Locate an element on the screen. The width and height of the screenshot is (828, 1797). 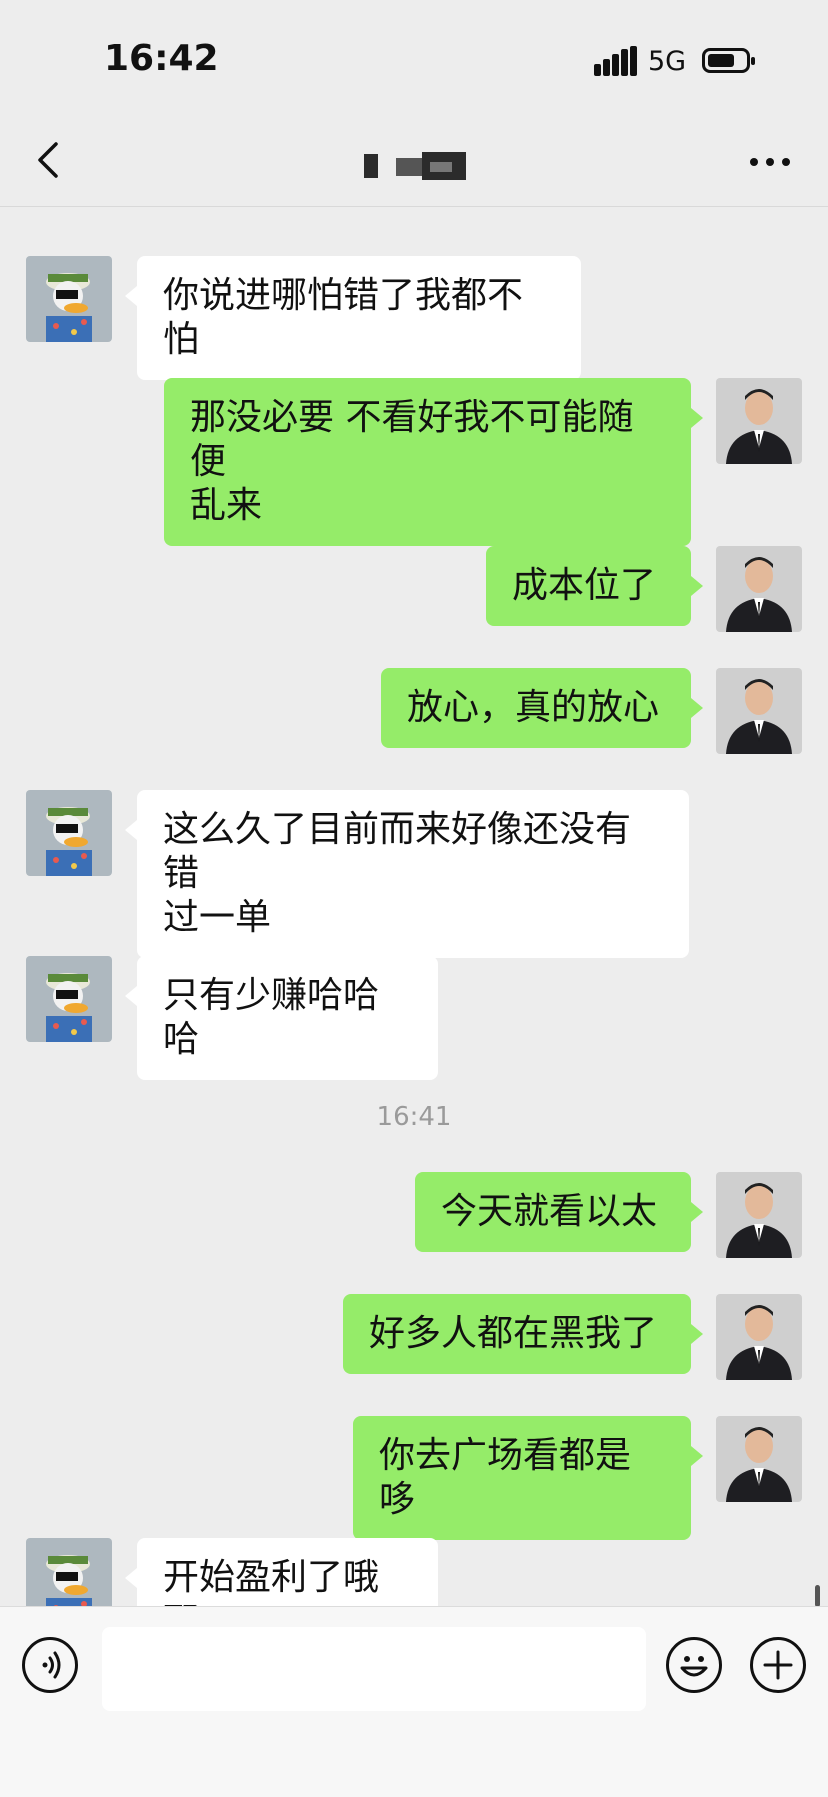
time-divider: 16:41 is located at coordinates (414, 1117).